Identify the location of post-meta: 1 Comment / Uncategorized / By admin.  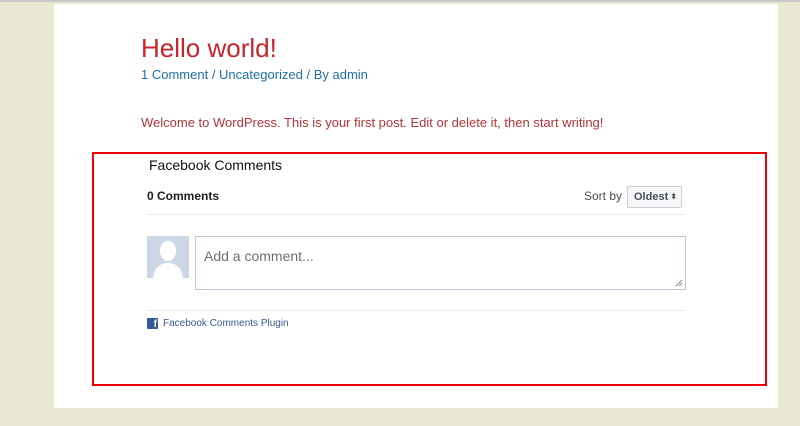
(254, 74).